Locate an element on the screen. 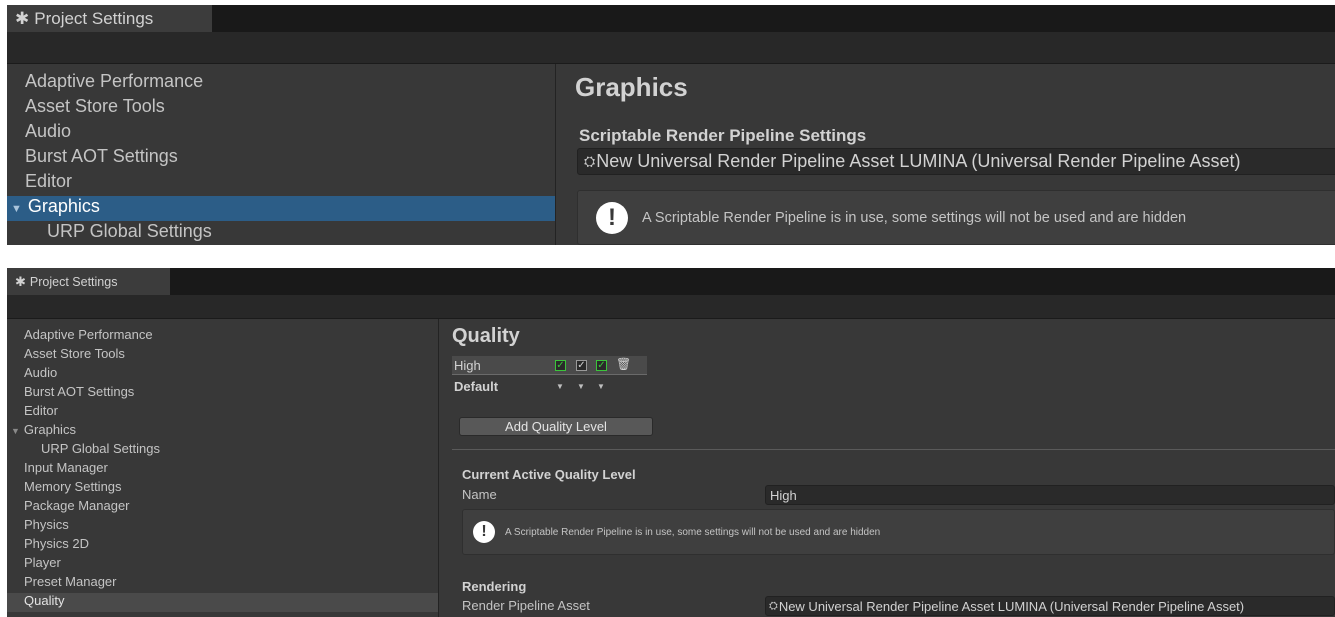 The width and height of the screenshot is (1335, 617). sidebar-item-label: Quality is located at coordinates (44, 600).